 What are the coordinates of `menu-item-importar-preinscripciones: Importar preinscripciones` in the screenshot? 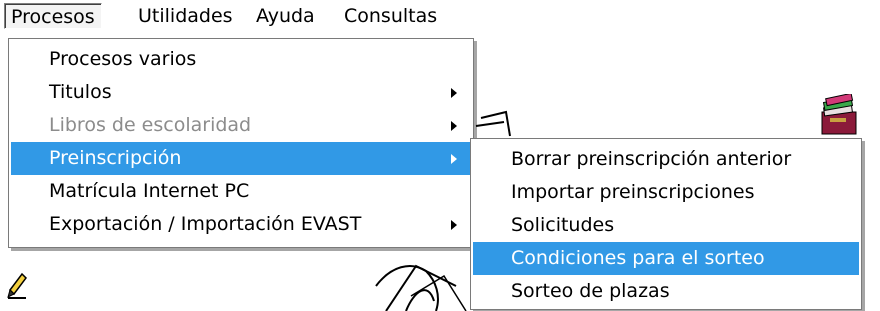 It's located at (666, 192).